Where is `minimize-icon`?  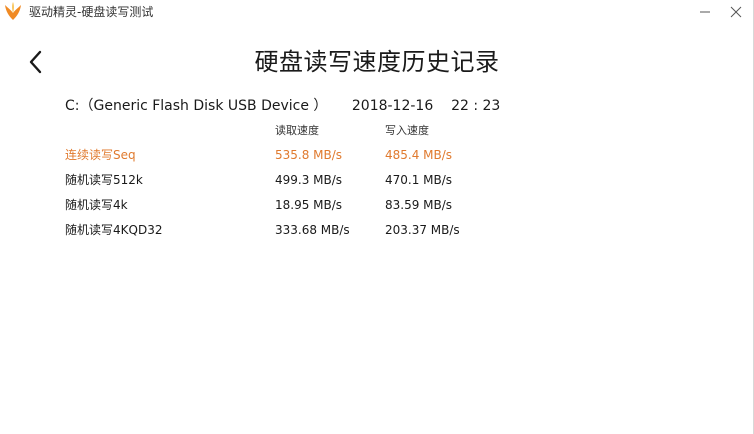
minimize-icon is located at coordinates (705, 12).